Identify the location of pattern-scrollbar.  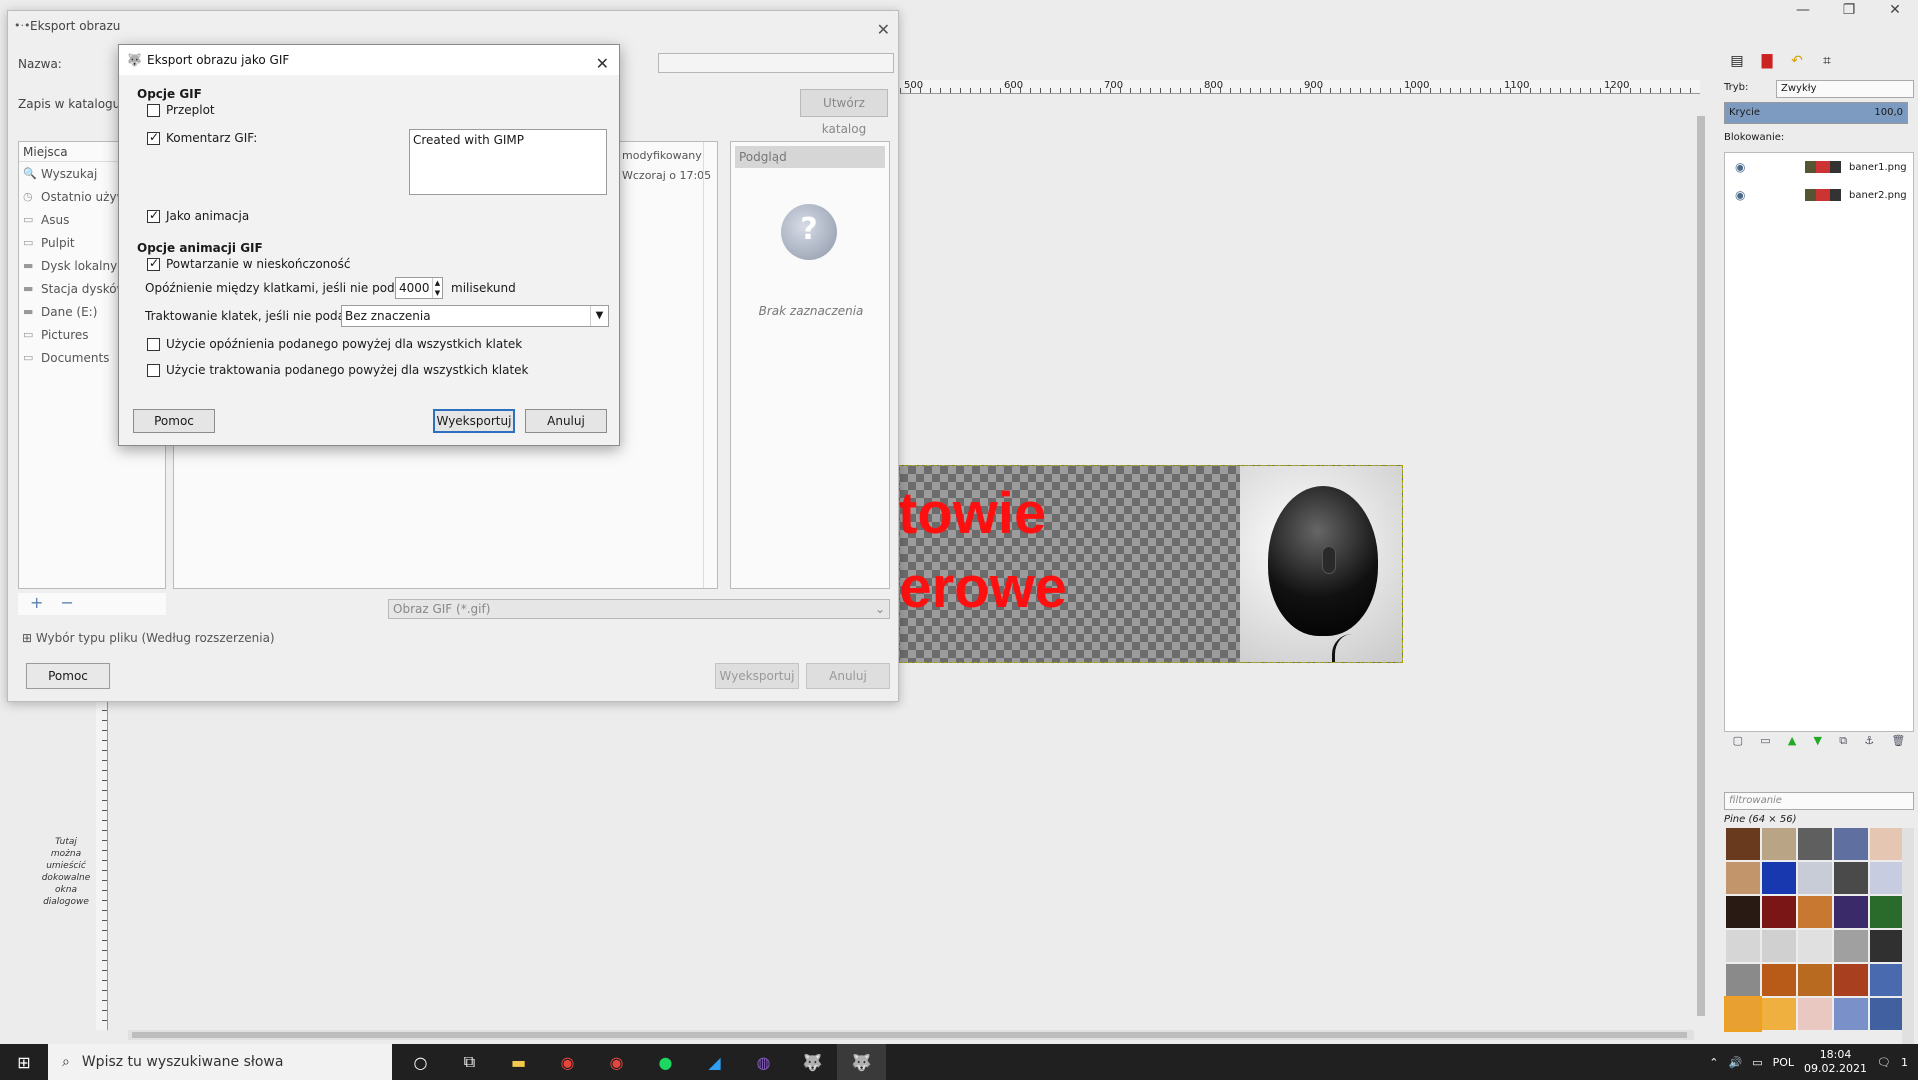
(1908, 949).